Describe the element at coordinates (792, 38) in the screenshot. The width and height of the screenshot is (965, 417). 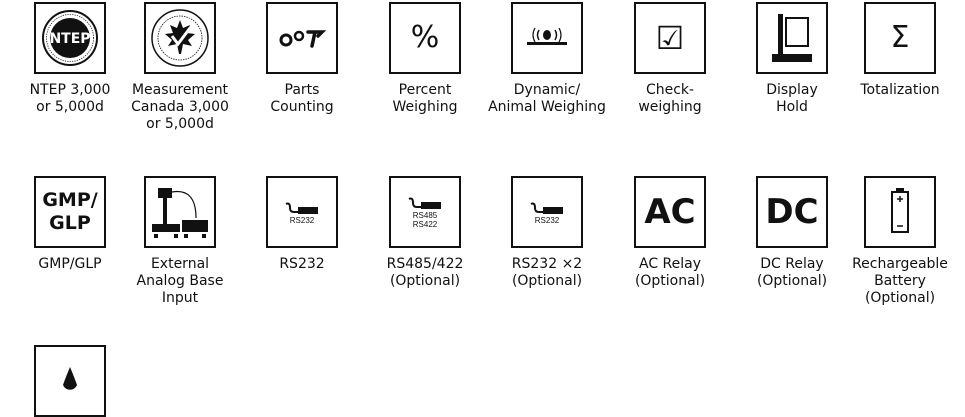
I see `display-hold-icon` at that location.